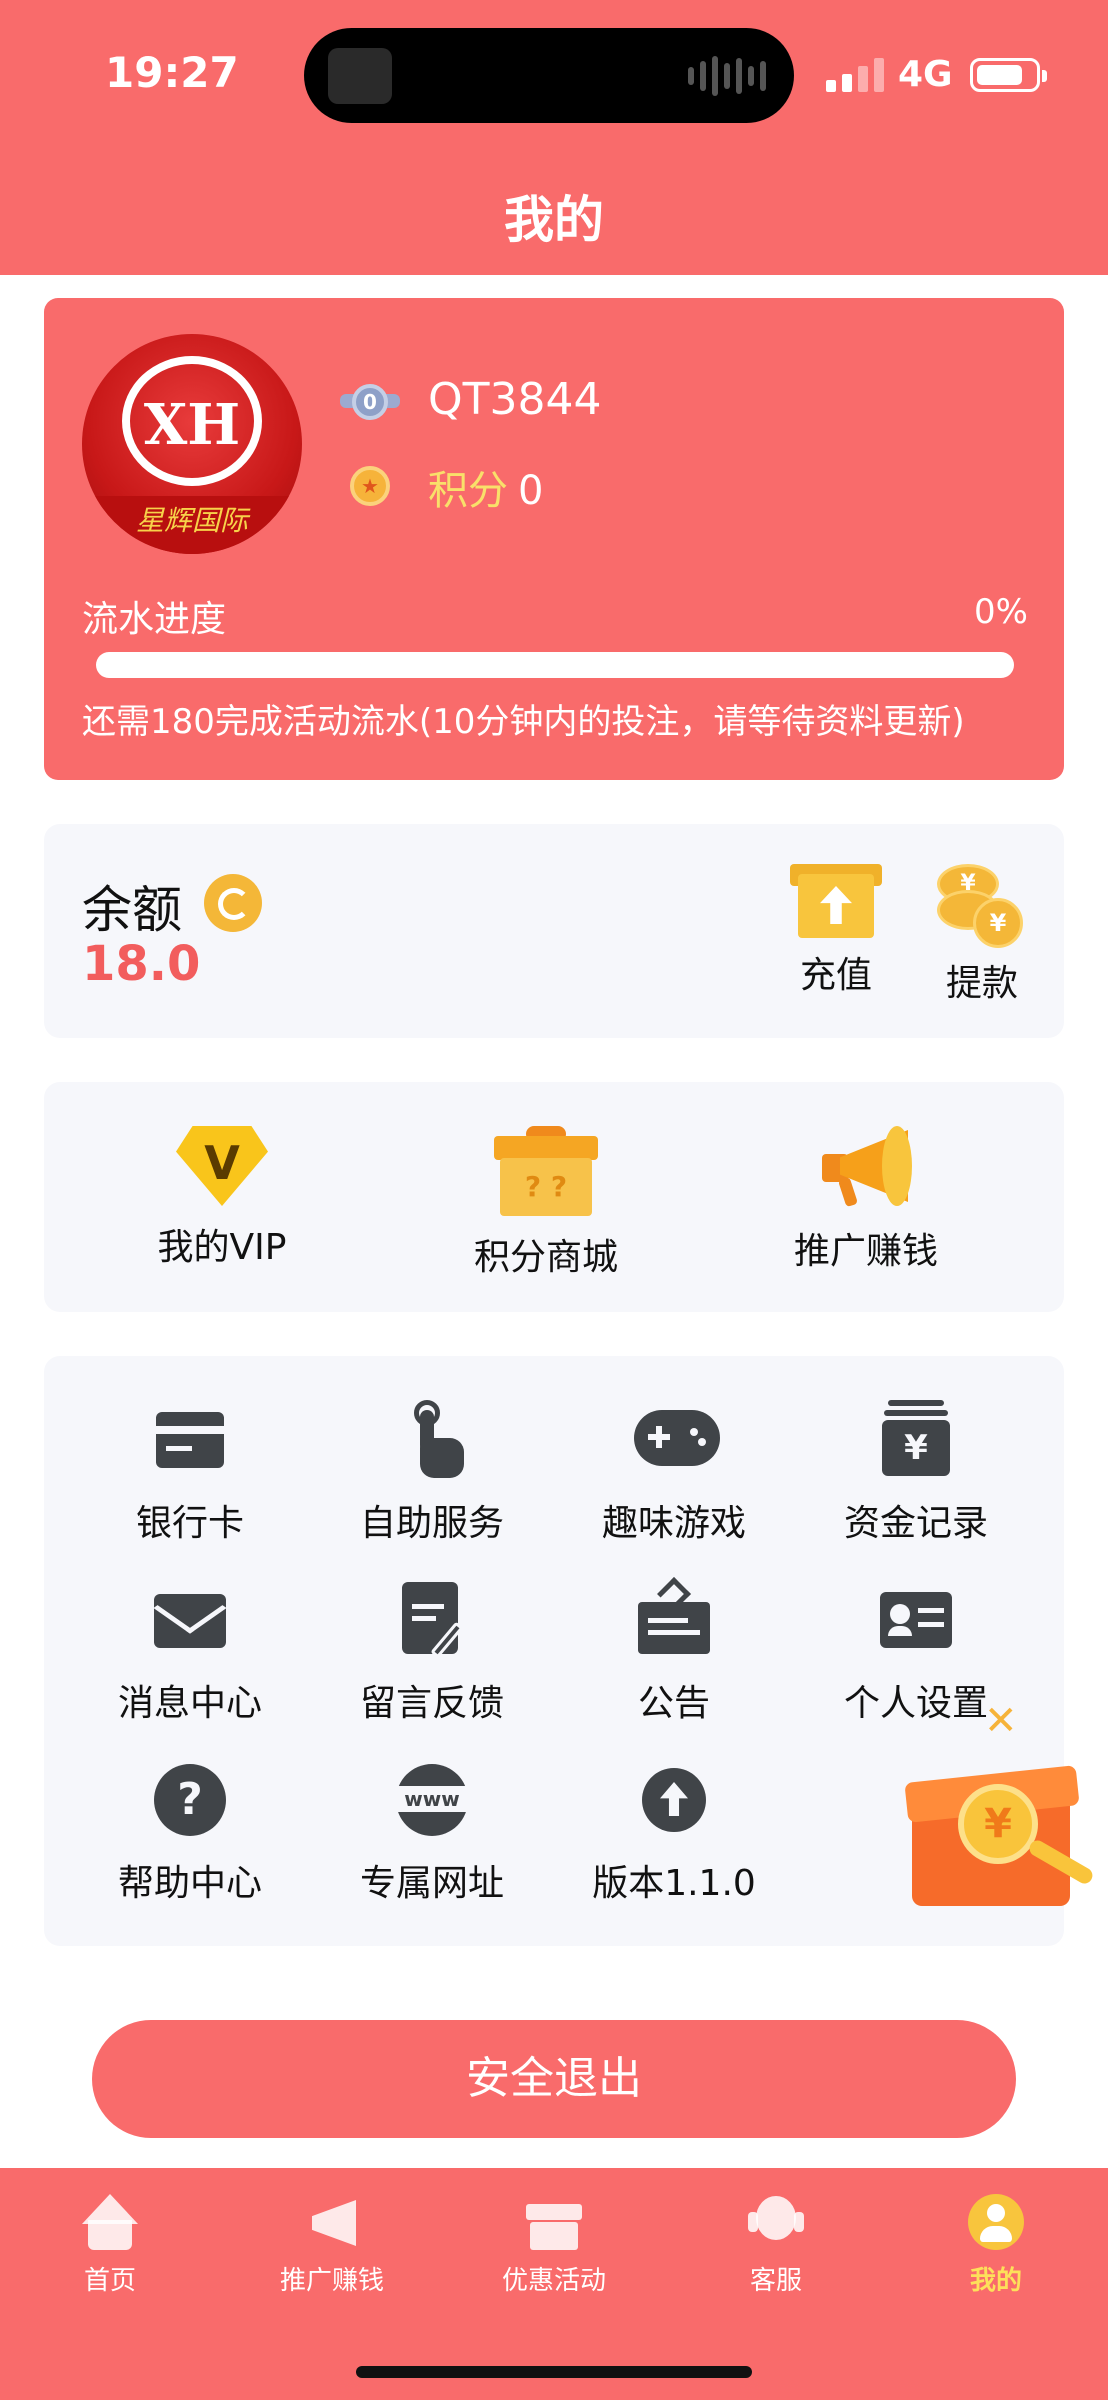 The width and height of the screenshot is (1108, 2400). I want to click on avatar: XH 星辉国际, so click(192, 444).